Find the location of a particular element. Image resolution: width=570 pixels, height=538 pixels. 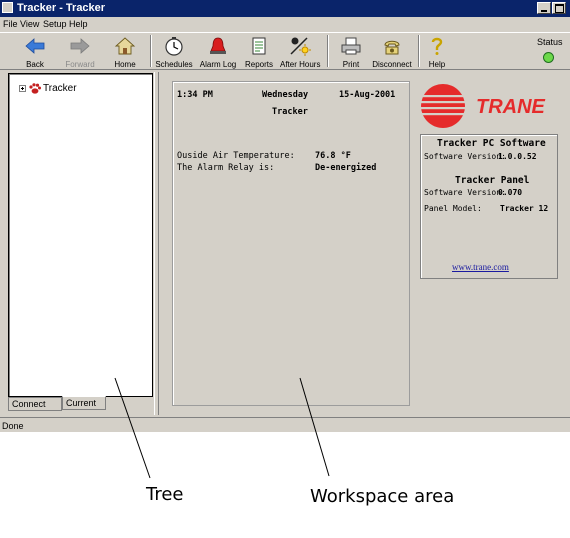

callout-lines is located at coordinates (222, 428).